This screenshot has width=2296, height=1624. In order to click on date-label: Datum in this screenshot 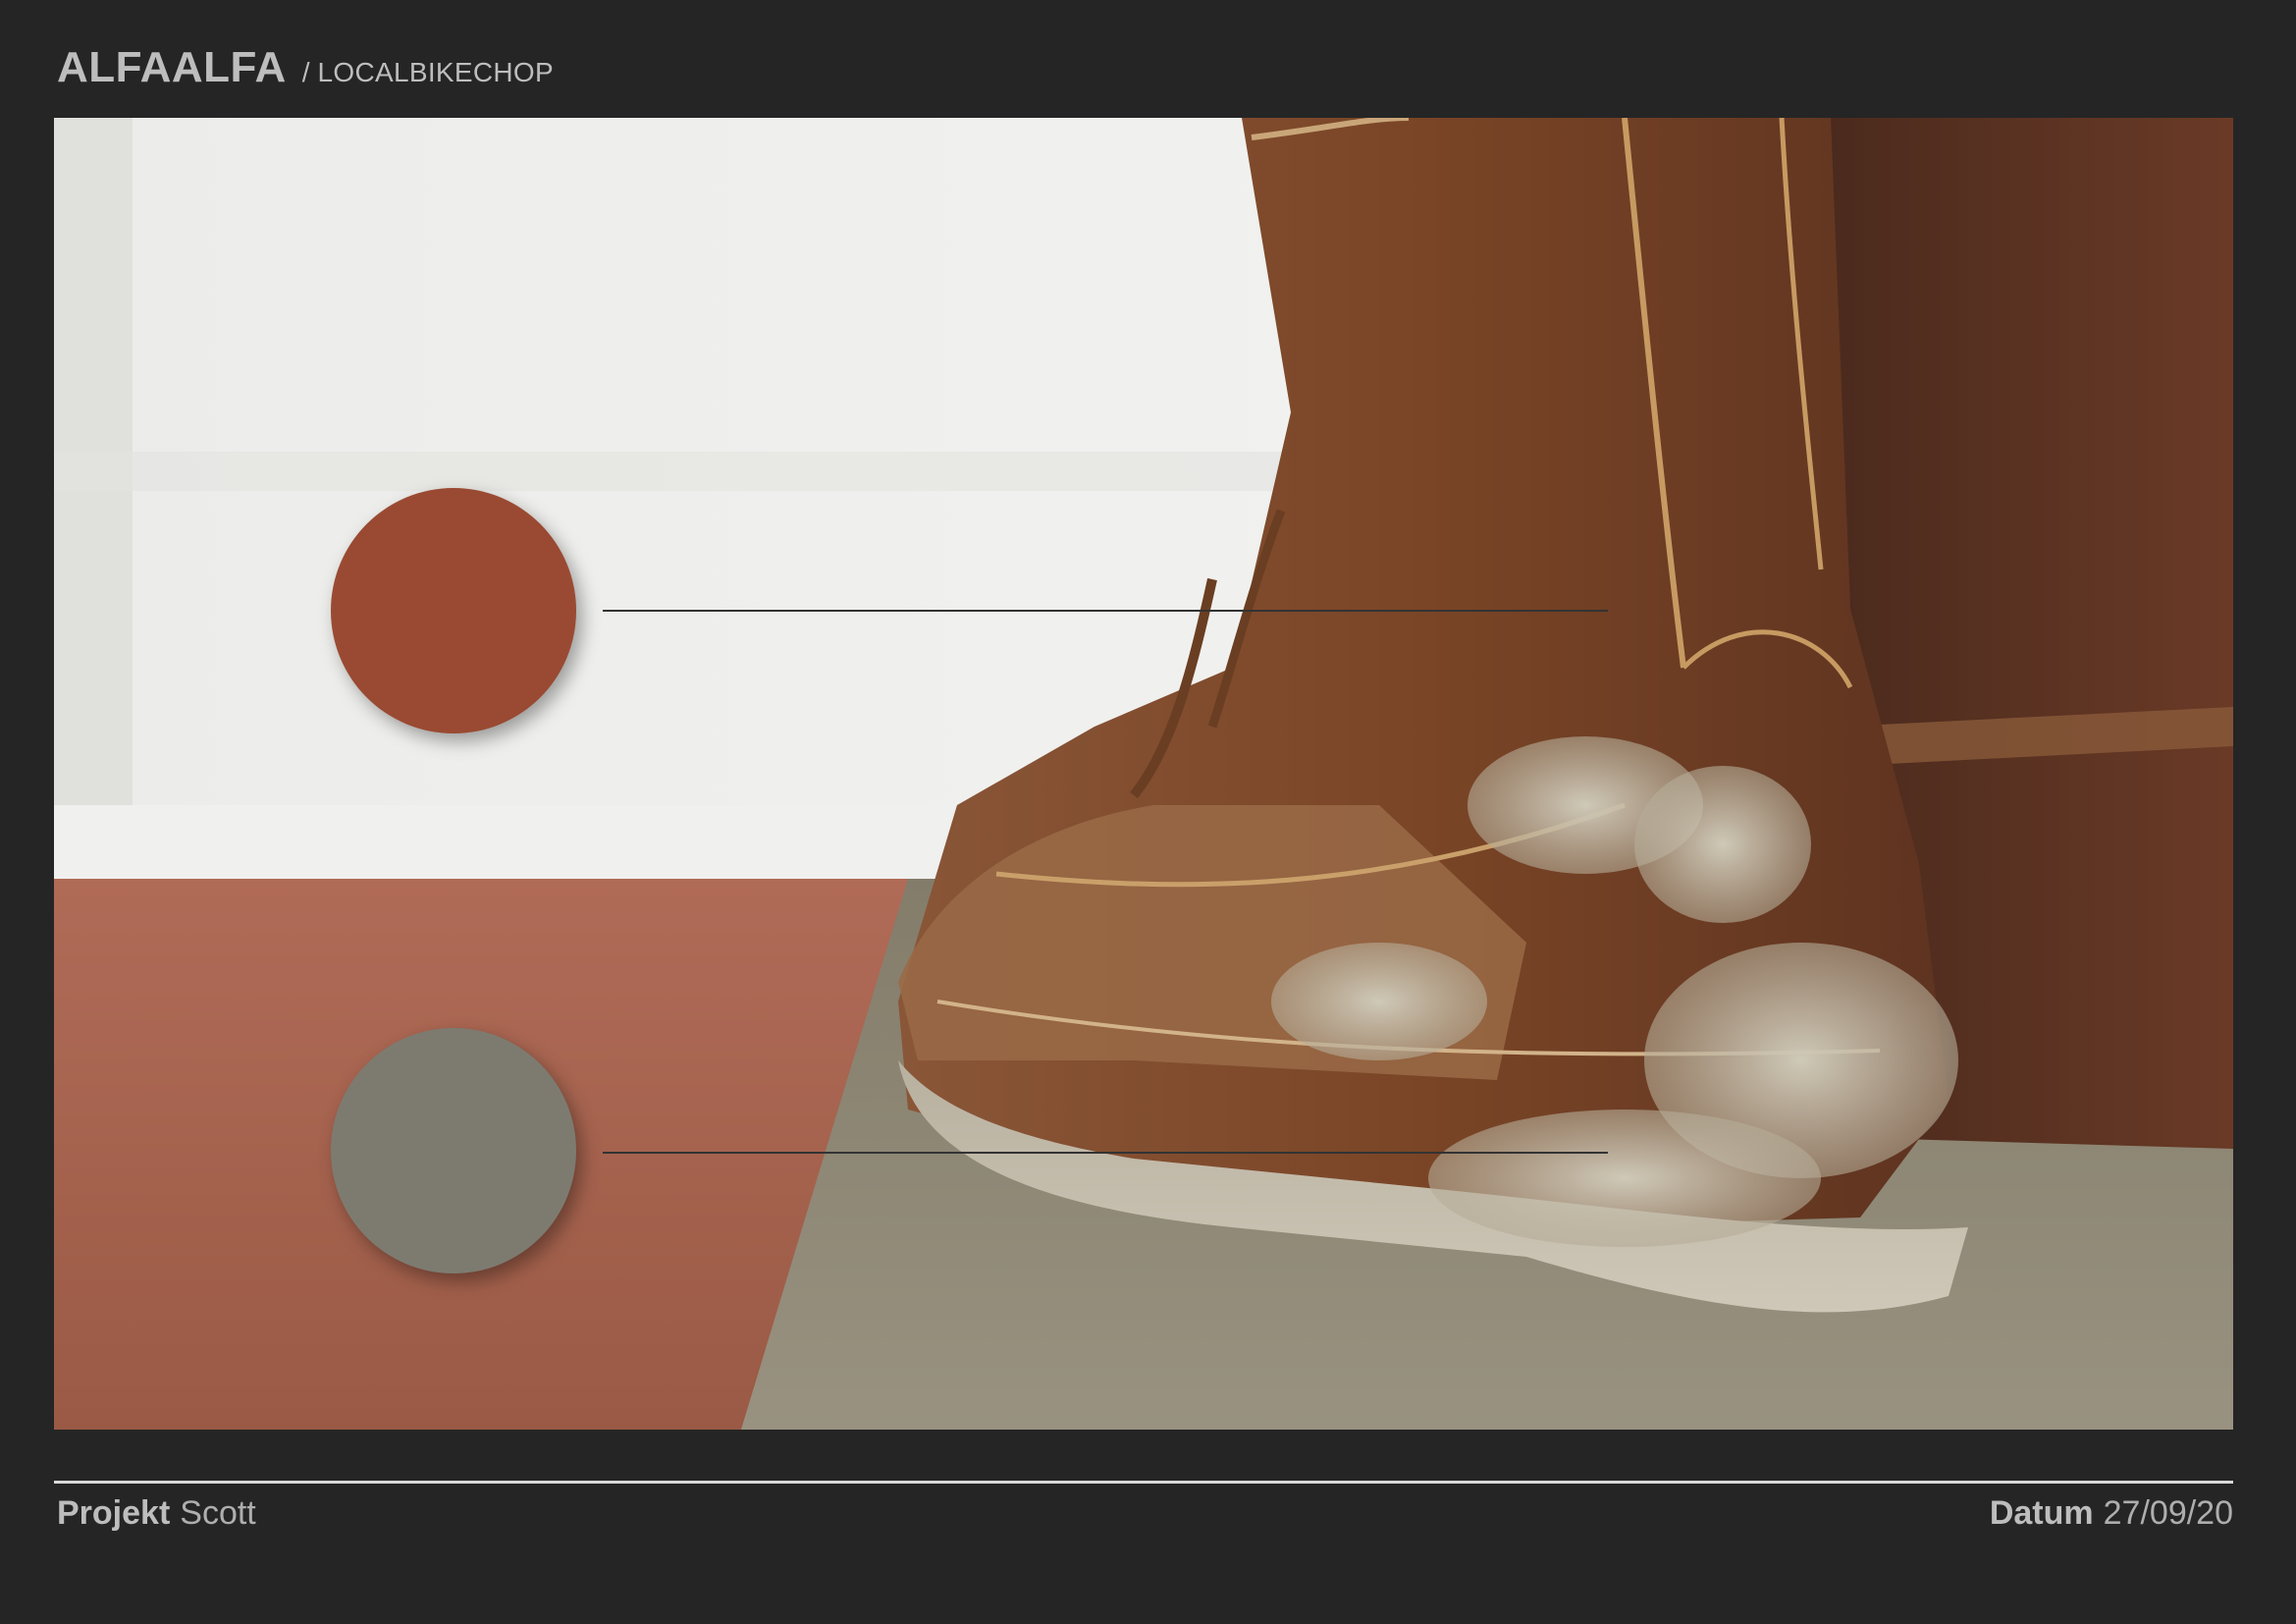, I will do `click(2042, 1513)`.